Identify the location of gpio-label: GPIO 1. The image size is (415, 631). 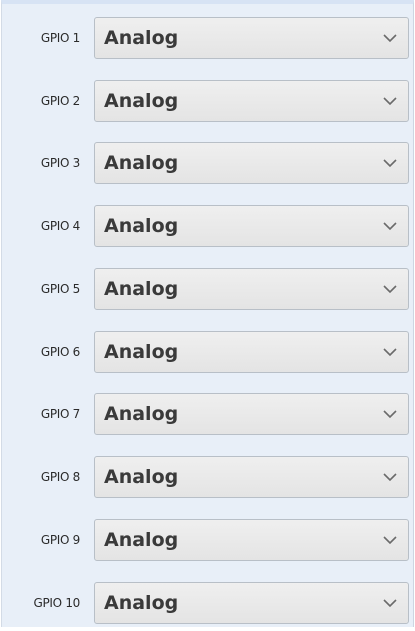
(60, 38).